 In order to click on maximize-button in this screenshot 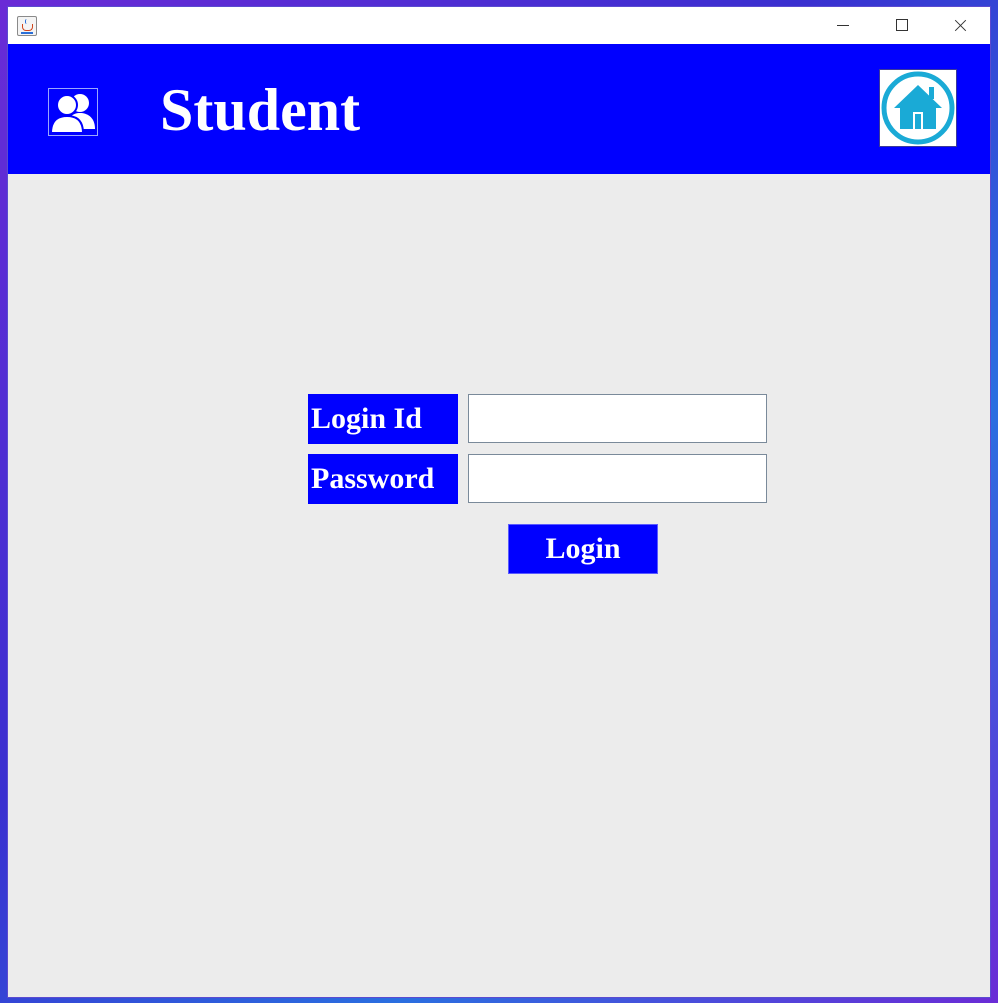, I will do `click(901, 25)`.